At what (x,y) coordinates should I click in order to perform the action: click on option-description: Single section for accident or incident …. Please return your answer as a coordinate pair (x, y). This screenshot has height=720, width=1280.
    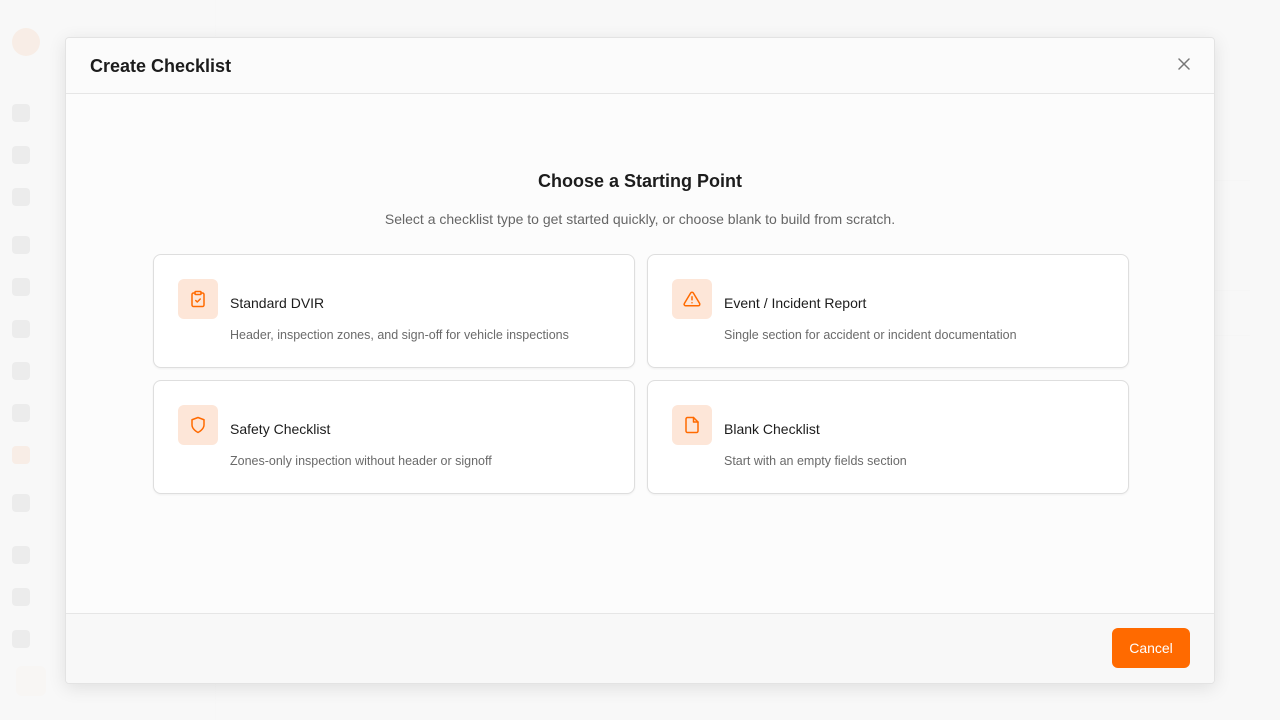
    Looking at the image, I should click on (870, 335).